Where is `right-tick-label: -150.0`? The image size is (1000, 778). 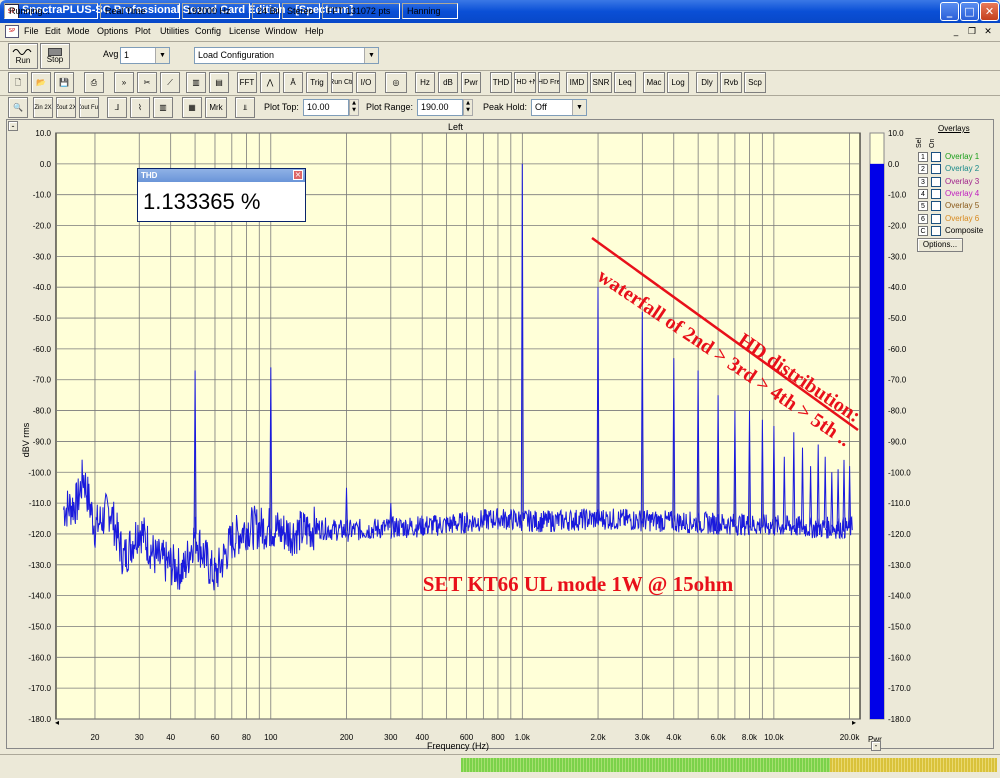 right-tick-label: -150.0 is located at coordinates (899, 626).